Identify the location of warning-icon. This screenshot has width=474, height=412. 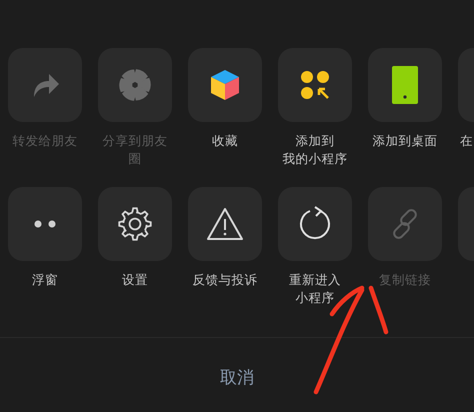
(225, 224).